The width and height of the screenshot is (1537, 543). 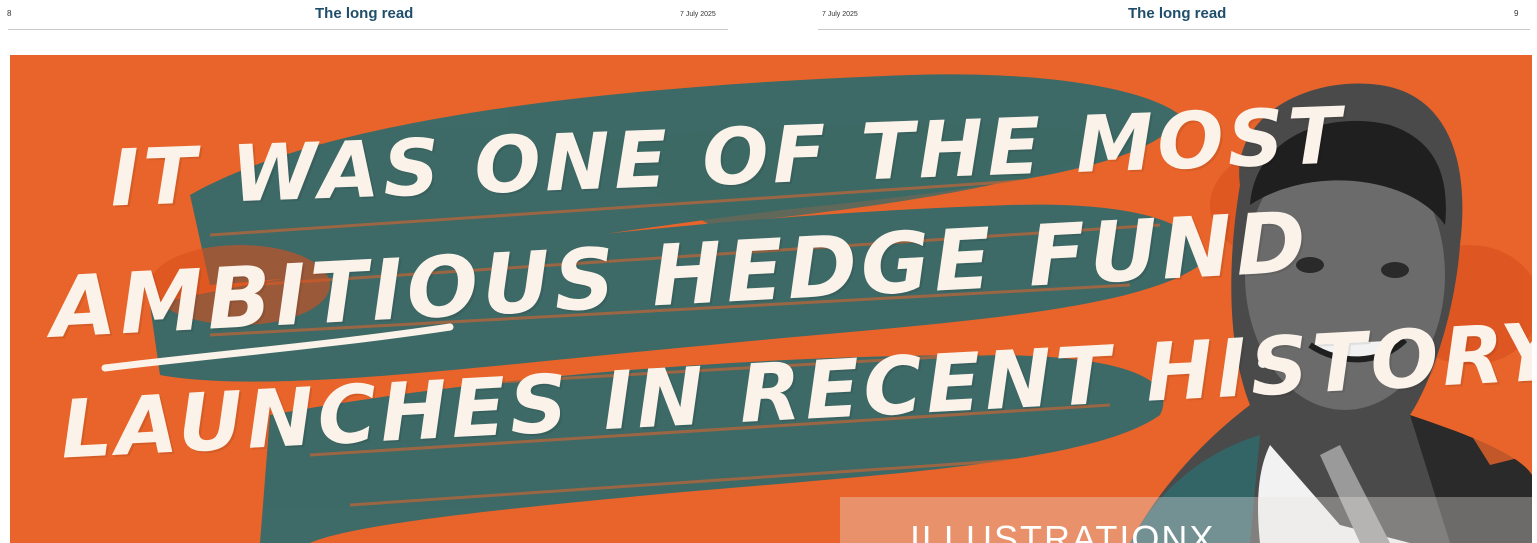 What do you see at coordinates (1177, 13) in the screenshot?
I see `right-section-title: The long read` at bounding box center [1177, 13].